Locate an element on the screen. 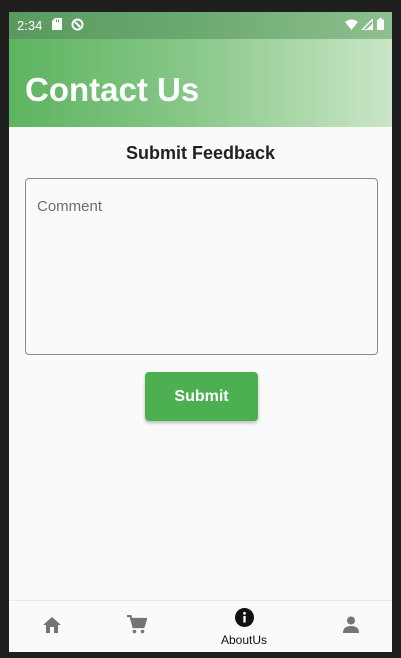 This screenshot has height=658, width=401. person-icon is located at coordinates (351, 627).